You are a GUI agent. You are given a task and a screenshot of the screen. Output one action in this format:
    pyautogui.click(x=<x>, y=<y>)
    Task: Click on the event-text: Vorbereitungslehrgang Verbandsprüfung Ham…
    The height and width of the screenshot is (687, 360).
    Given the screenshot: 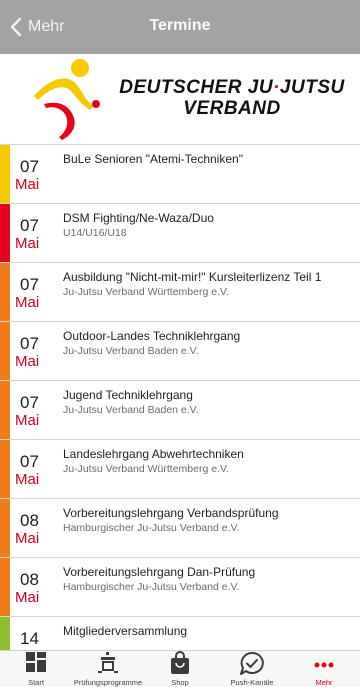 What is the action you would take?
    pyautogui.click(x=202, y=520)
    